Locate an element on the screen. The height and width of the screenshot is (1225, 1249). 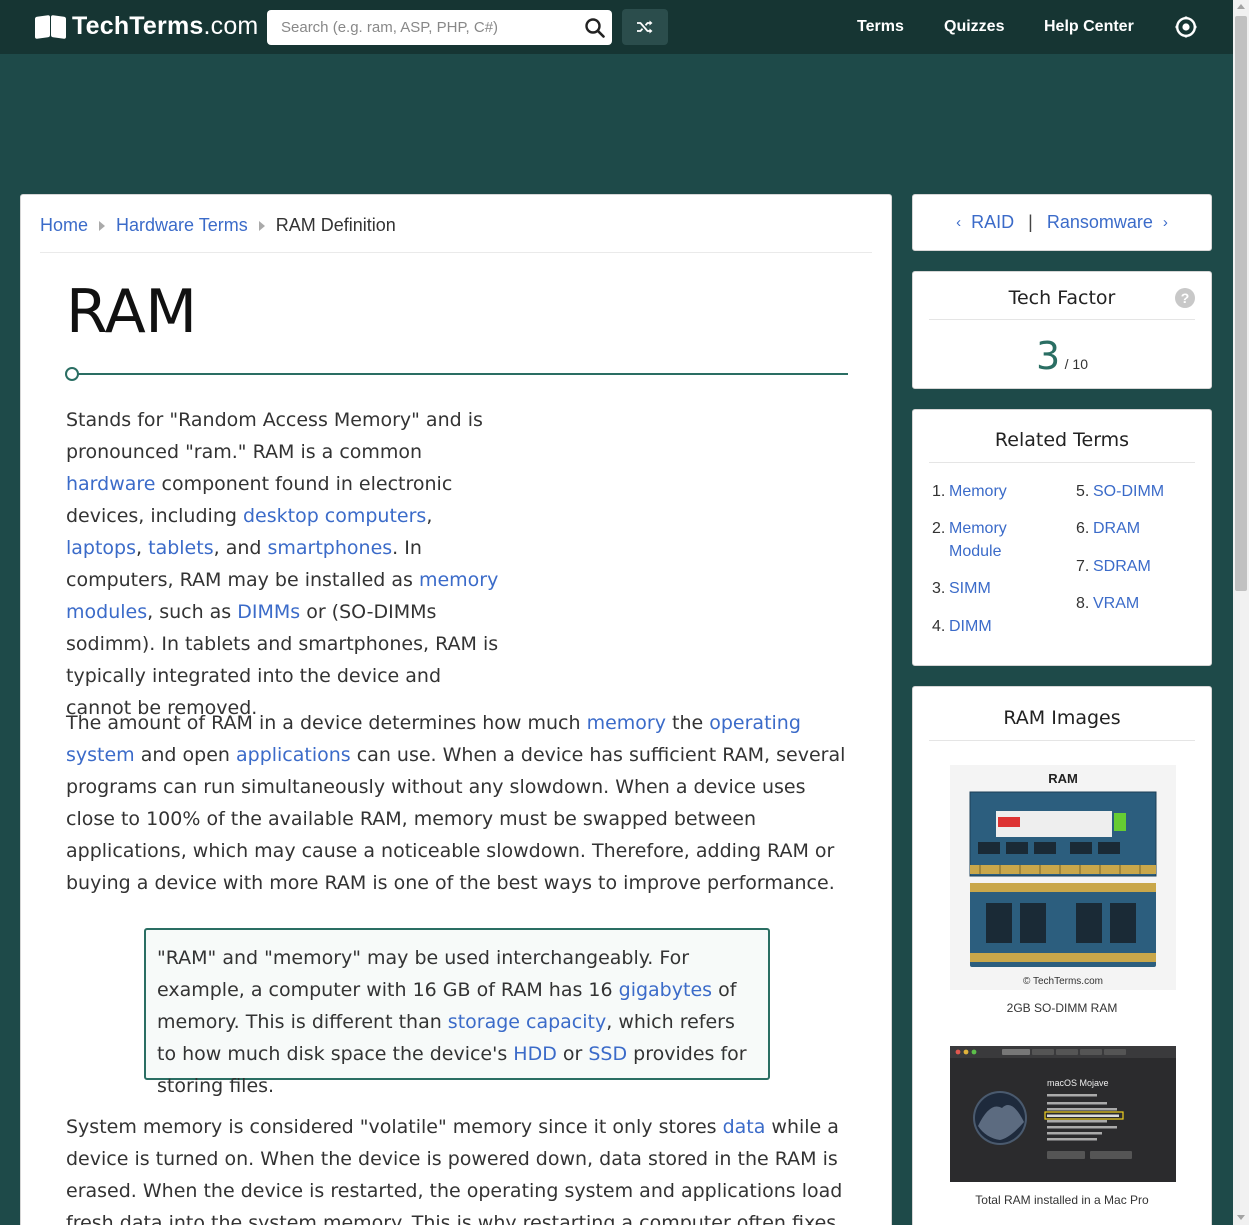
inline-term-link: desktop computers is located at coordinates (334, 516).